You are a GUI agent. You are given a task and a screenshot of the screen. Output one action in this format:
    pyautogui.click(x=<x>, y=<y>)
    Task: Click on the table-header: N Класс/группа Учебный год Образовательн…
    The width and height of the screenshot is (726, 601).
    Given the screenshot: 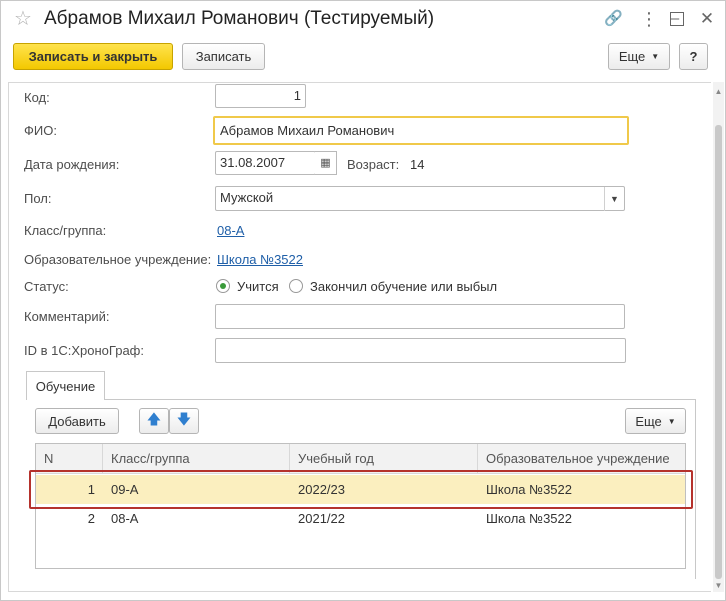 What is the action you would take?
    pyautogui.click(x=360, y=459)
    